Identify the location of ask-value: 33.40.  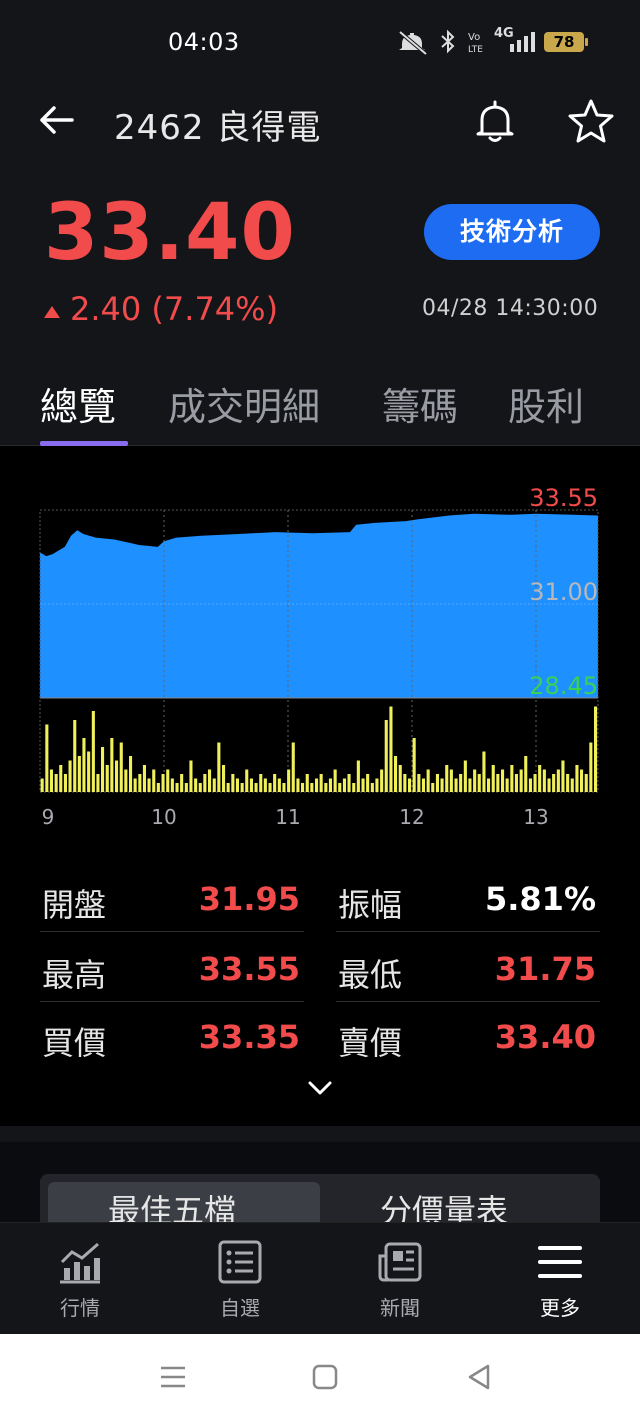
(545, 1037).